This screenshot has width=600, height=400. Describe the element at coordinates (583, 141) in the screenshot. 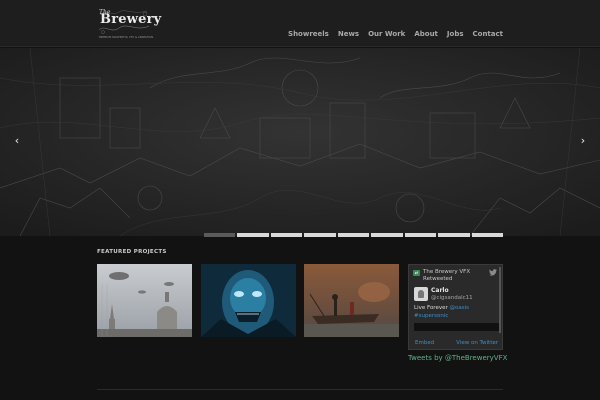

I see `slider-next-arrow-icon: ›` at that location.